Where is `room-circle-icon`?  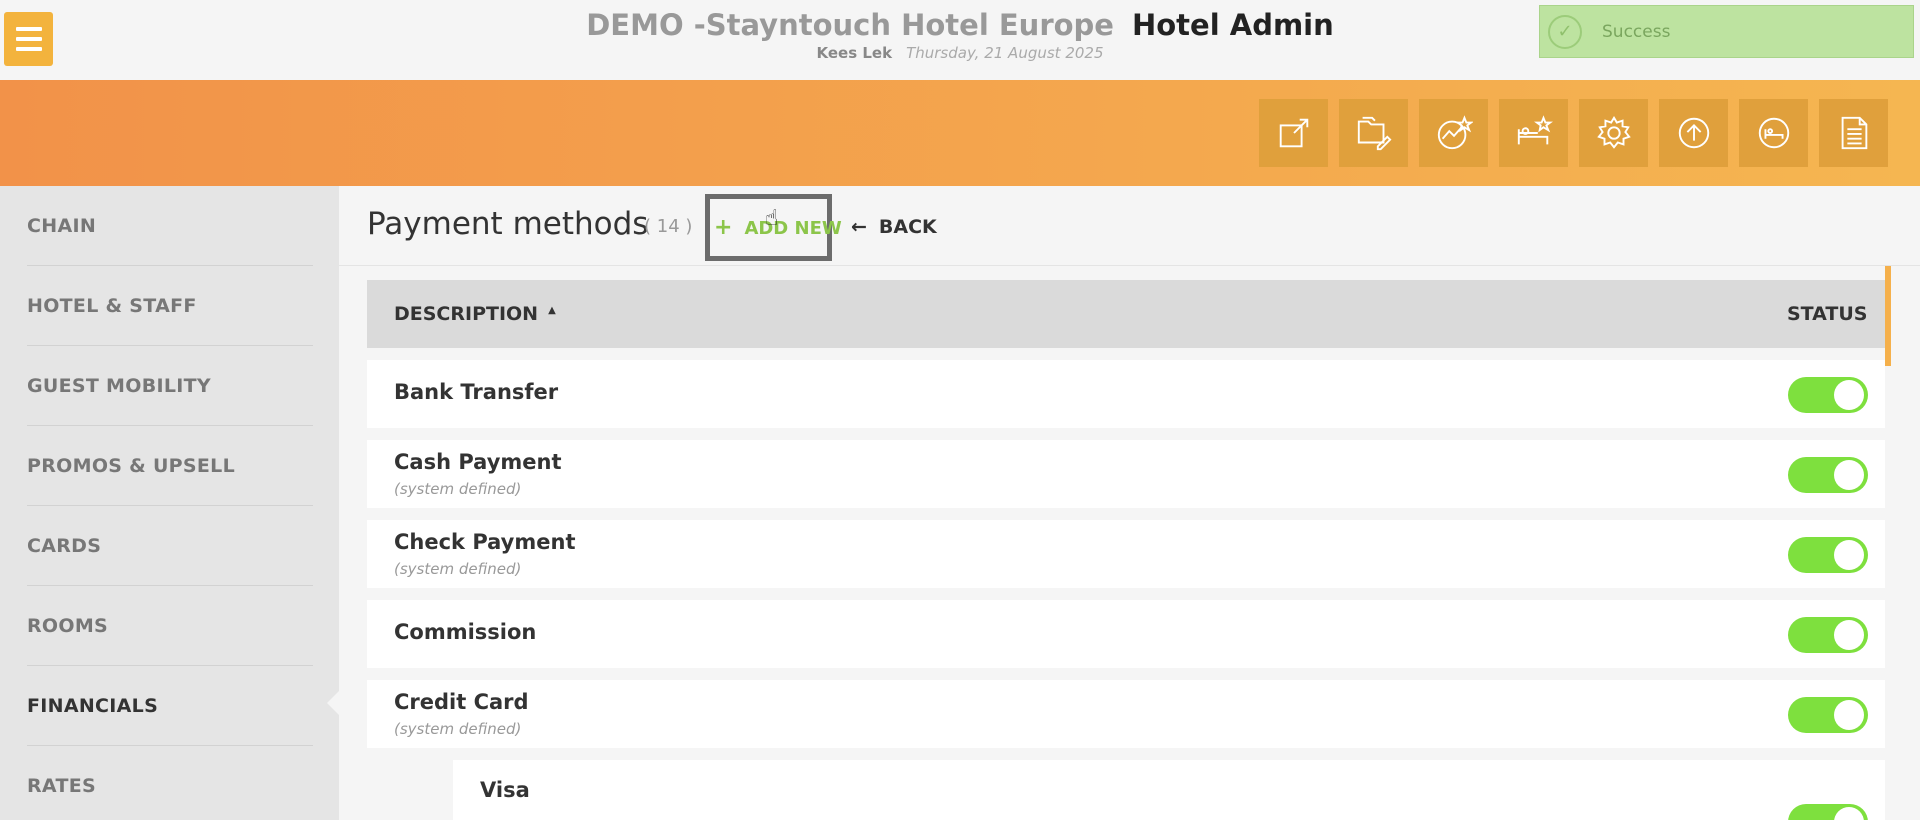 room-circle-icon is located at coordinates (1773, 133).